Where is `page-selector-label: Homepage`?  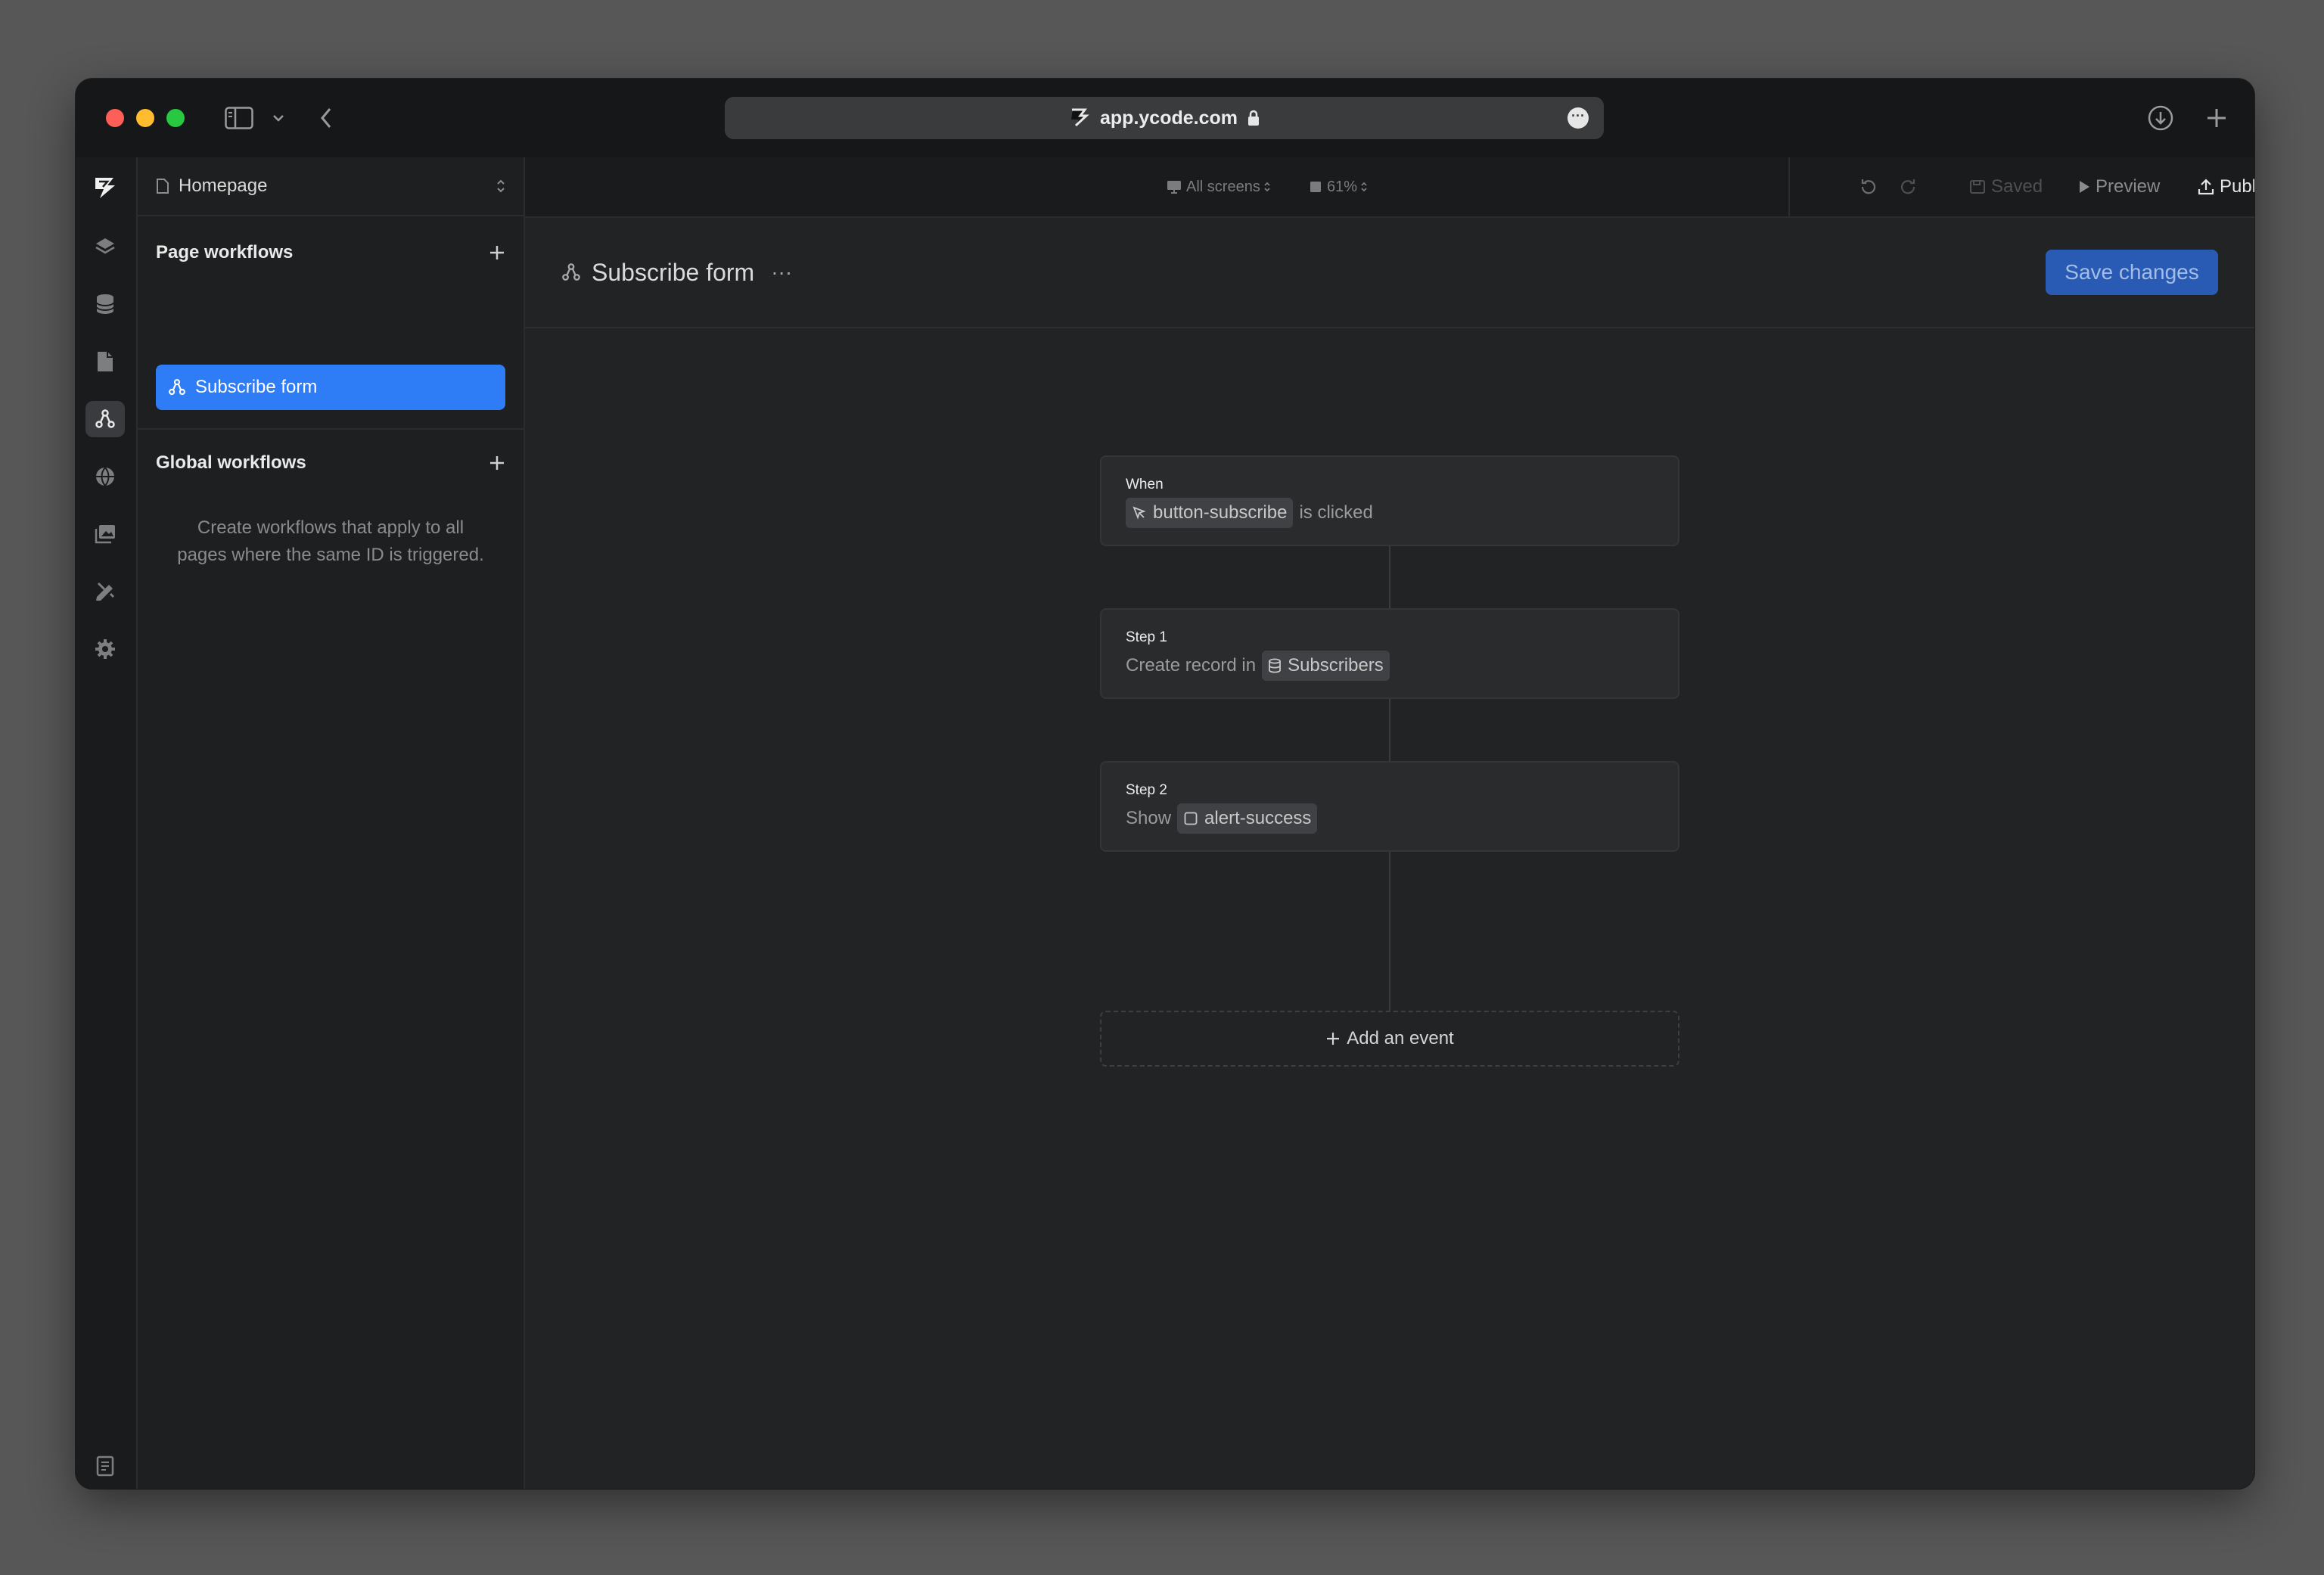 page-selector-label: Homepage is located at coordinates (223, 186).